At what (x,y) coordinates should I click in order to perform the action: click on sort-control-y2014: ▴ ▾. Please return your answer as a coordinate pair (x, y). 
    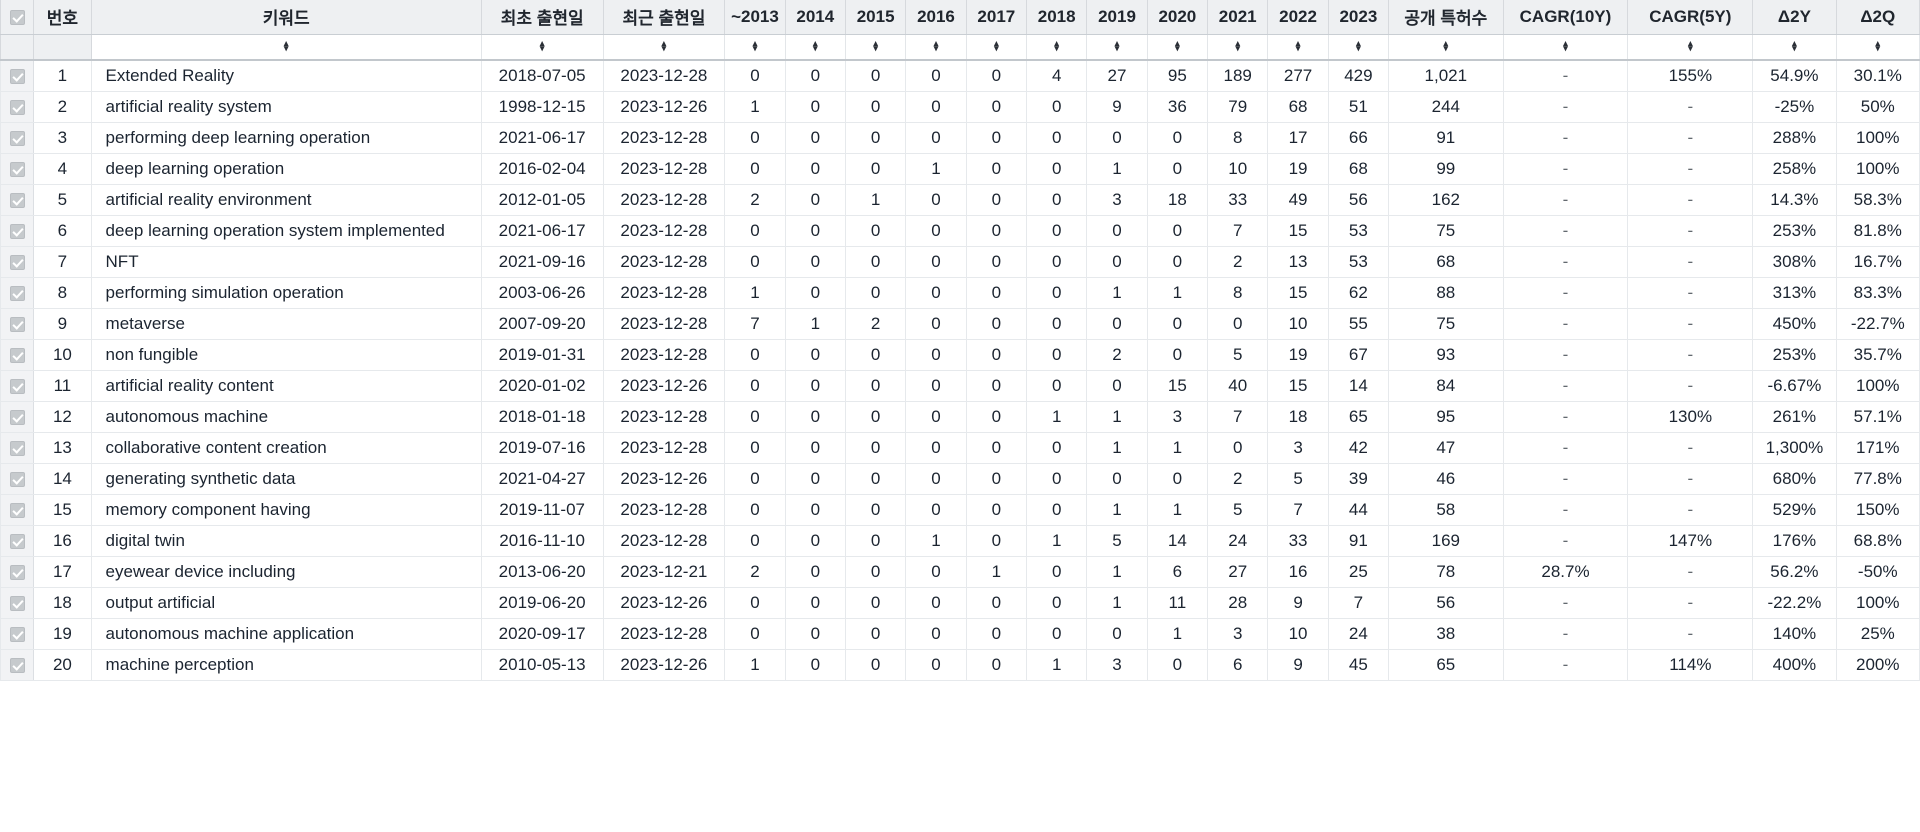
    Looking at the image, I should click on (815, 47).